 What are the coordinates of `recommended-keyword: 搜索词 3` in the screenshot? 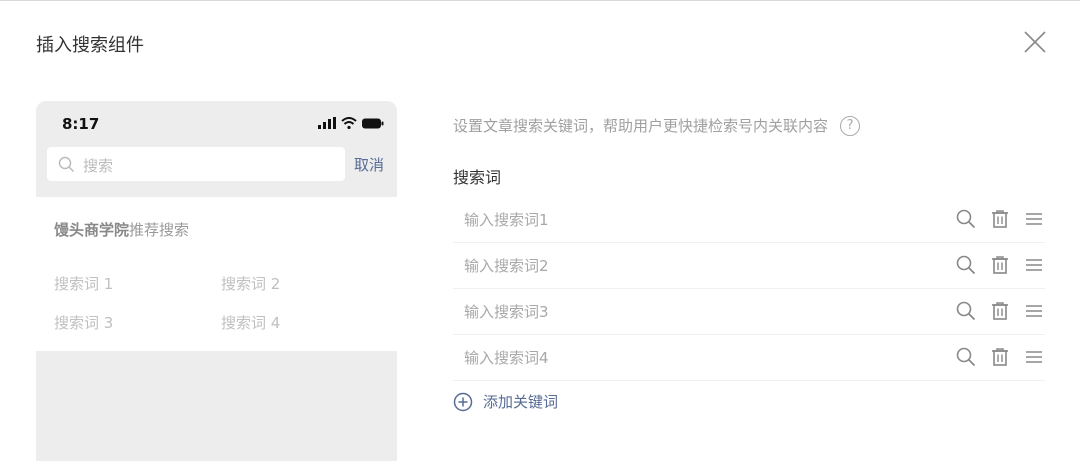 It's located at (83, 322).